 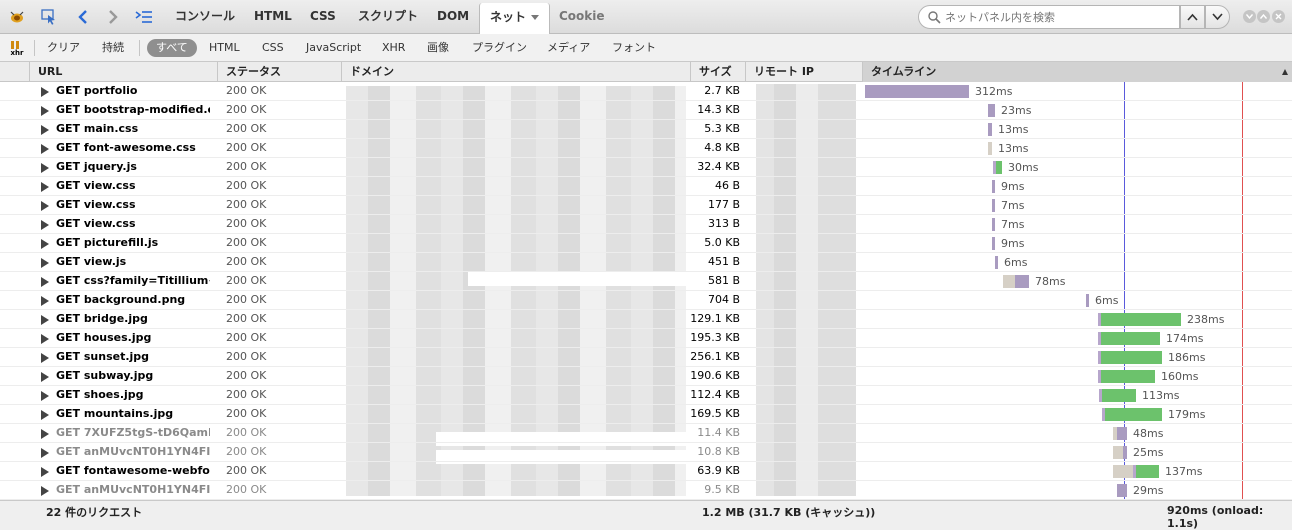 I want to click on command-line-icon, so click(x=144, y=17).